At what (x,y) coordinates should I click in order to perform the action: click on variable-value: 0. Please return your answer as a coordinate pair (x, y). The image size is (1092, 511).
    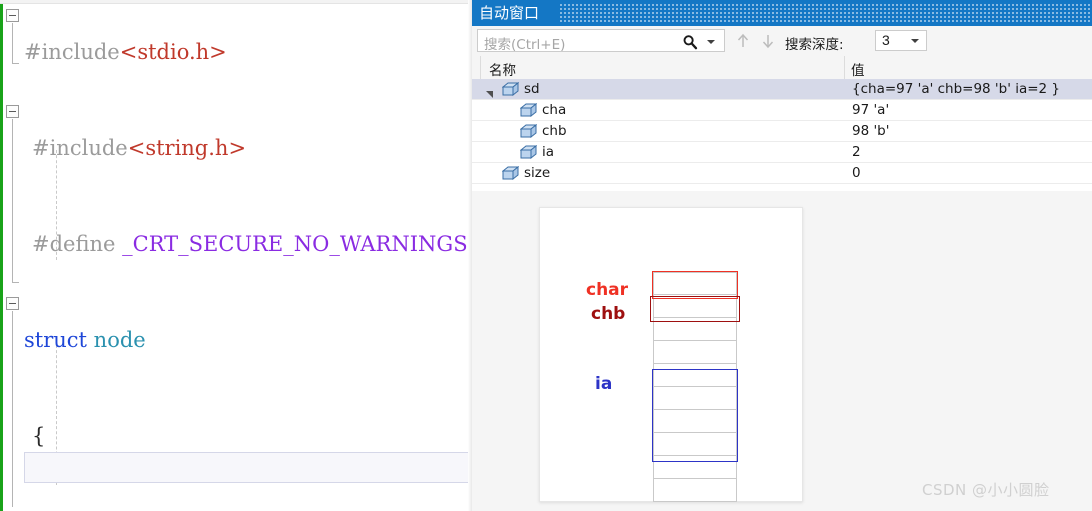
    Looking at the image, I should click on (856, 173).